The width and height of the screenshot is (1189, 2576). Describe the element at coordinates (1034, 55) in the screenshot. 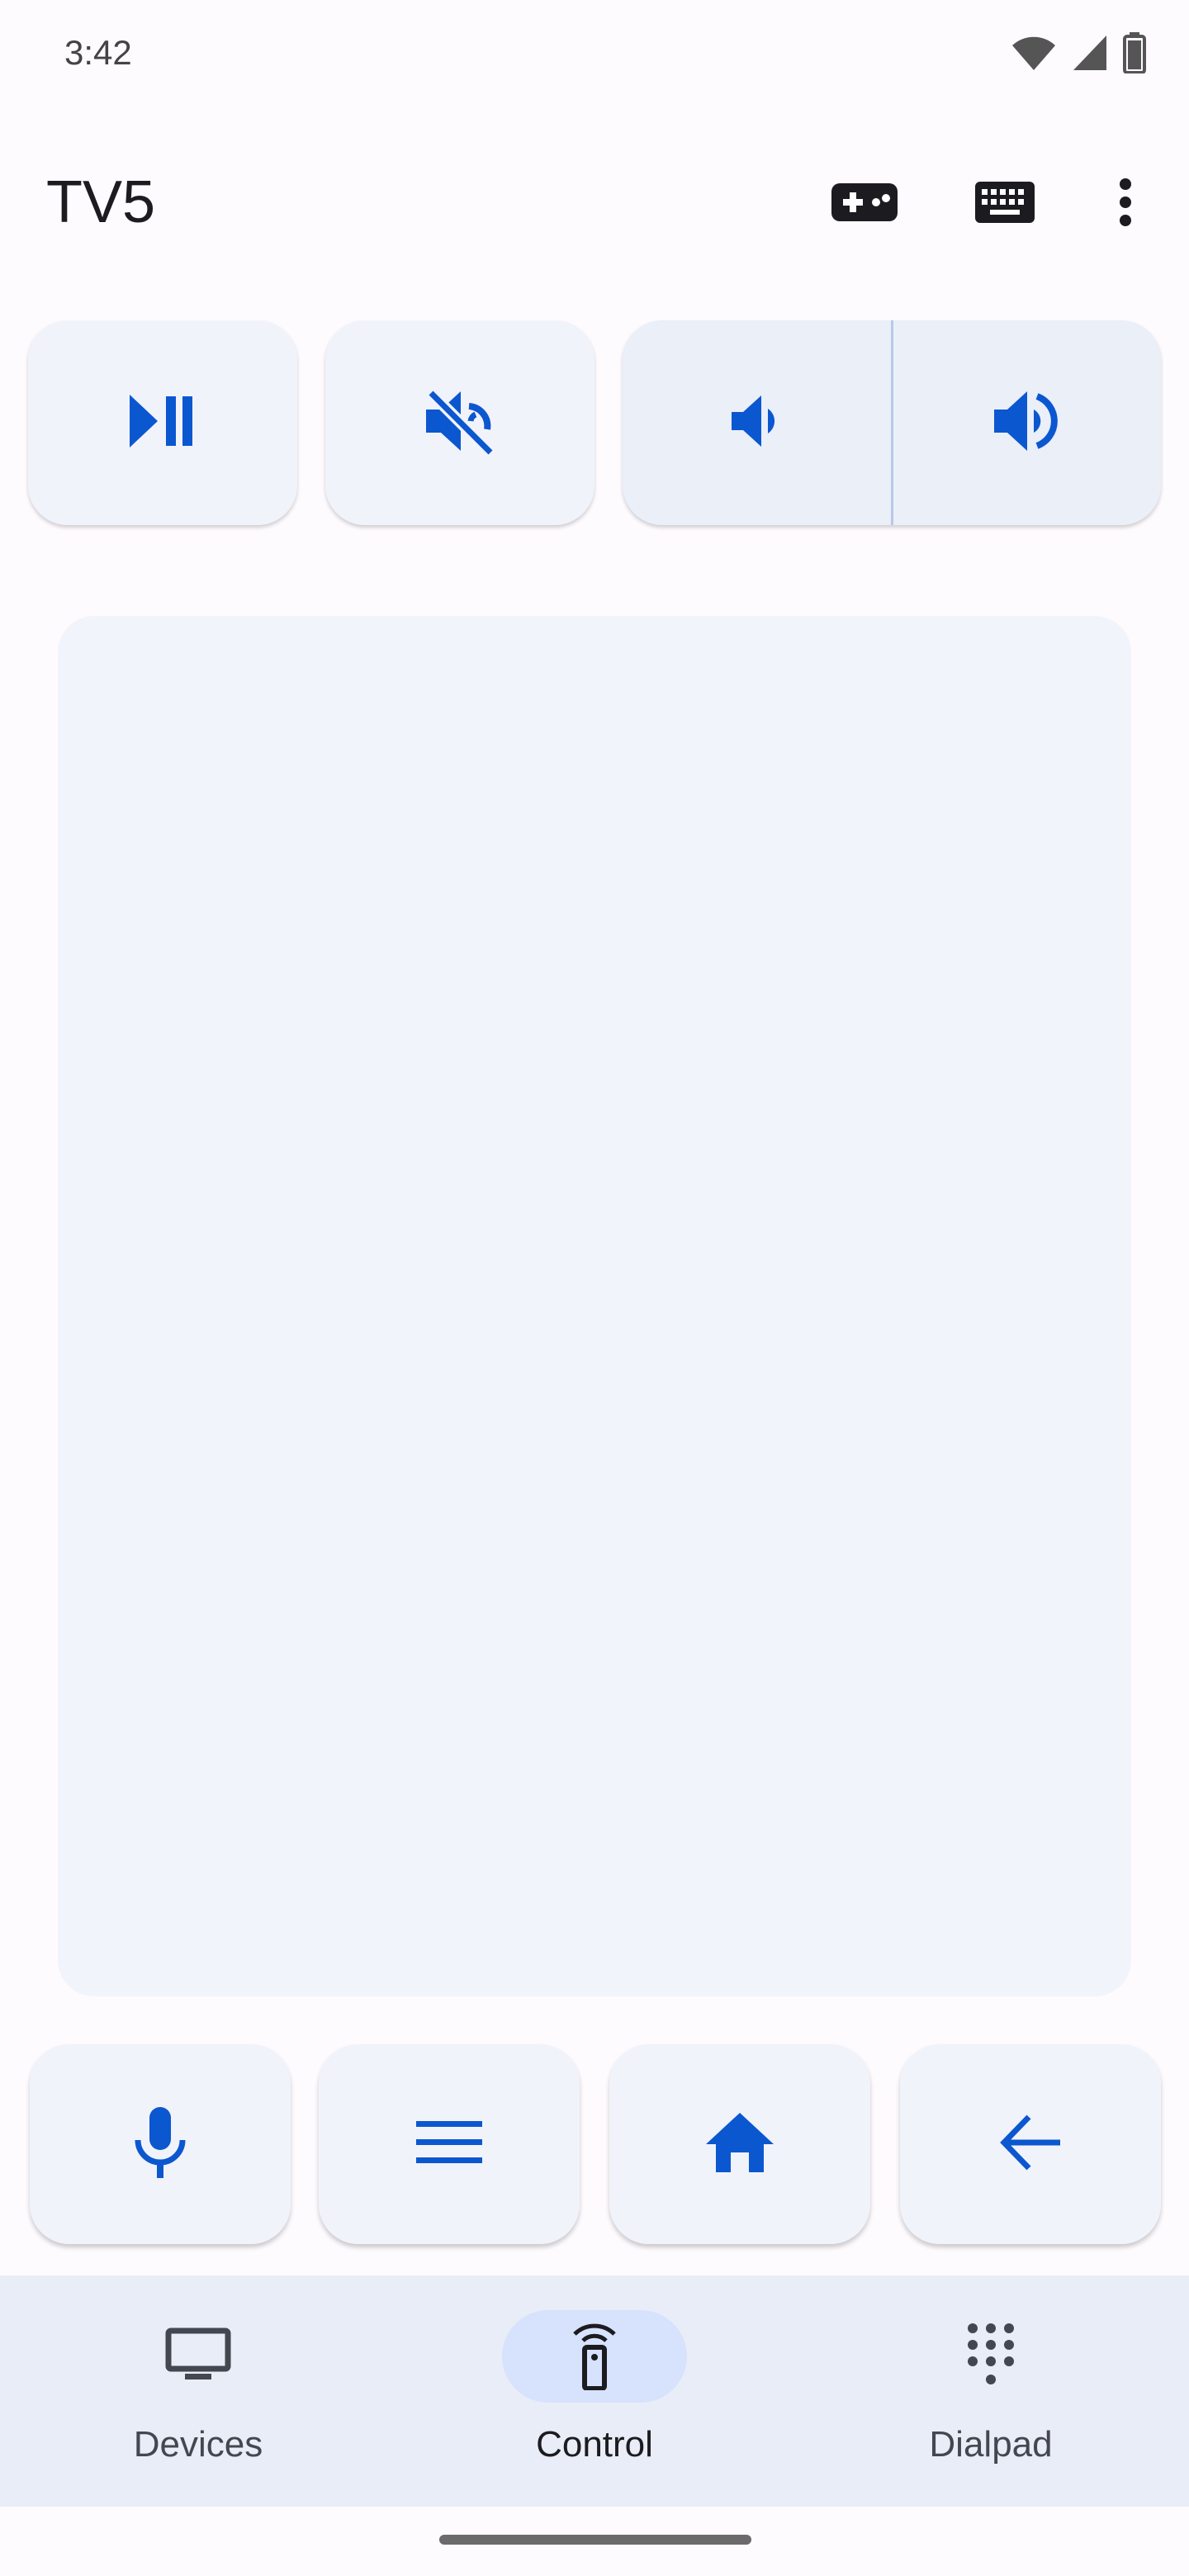

I see `wifi-icon` at that location.